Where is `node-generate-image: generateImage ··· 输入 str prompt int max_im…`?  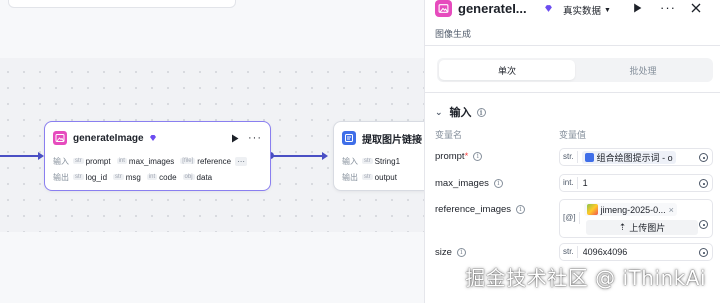 node-generate-image: generateImage ··· 输入 str prompt int max_im… is located at coordinates (157, 156).